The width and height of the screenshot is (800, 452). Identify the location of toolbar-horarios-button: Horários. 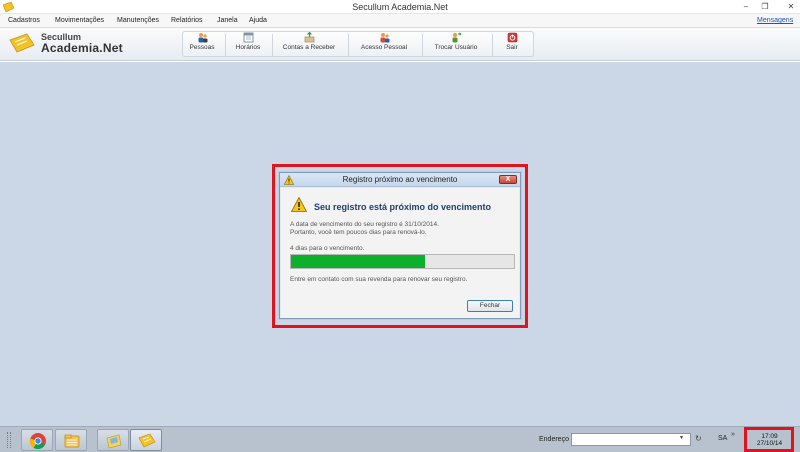
(248, 45).